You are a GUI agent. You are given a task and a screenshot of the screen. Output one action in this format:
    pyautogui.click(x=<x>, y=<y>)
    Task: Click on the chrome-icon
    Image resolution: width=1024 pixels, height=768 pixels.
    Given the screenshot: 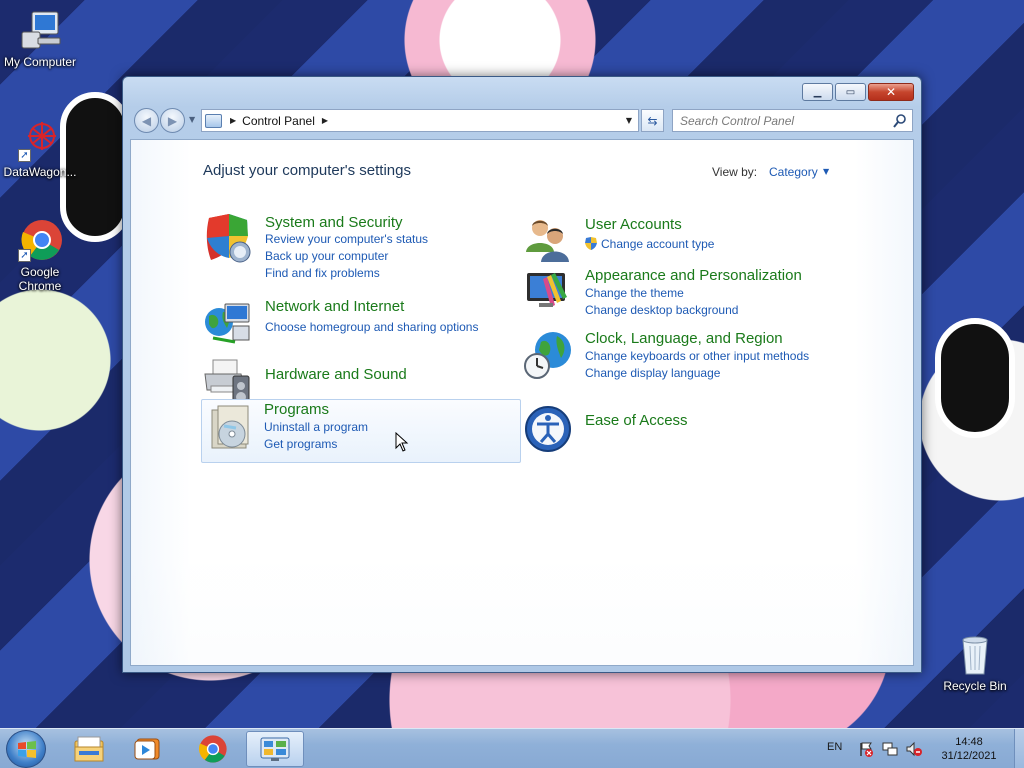 What is the action you would take?
    pyautogui.click(x=213, y=749)
    